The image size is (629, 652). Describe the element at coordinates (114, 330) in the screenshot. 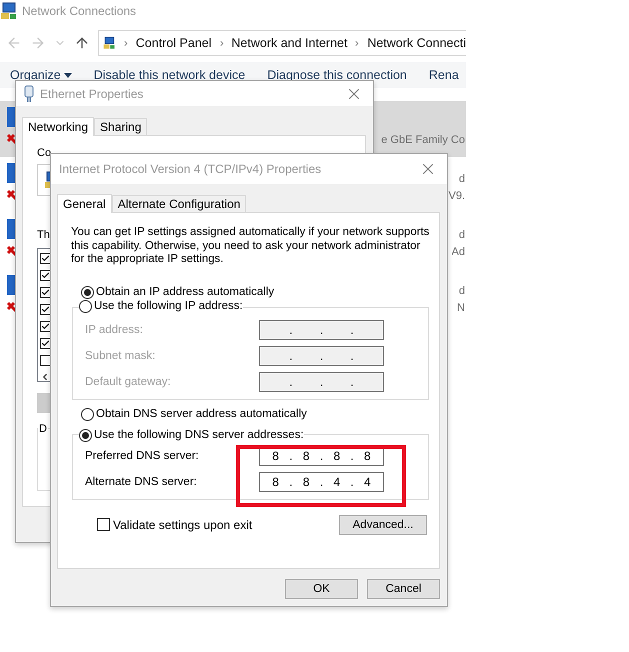

I see `field-label: IP address:` at that location.